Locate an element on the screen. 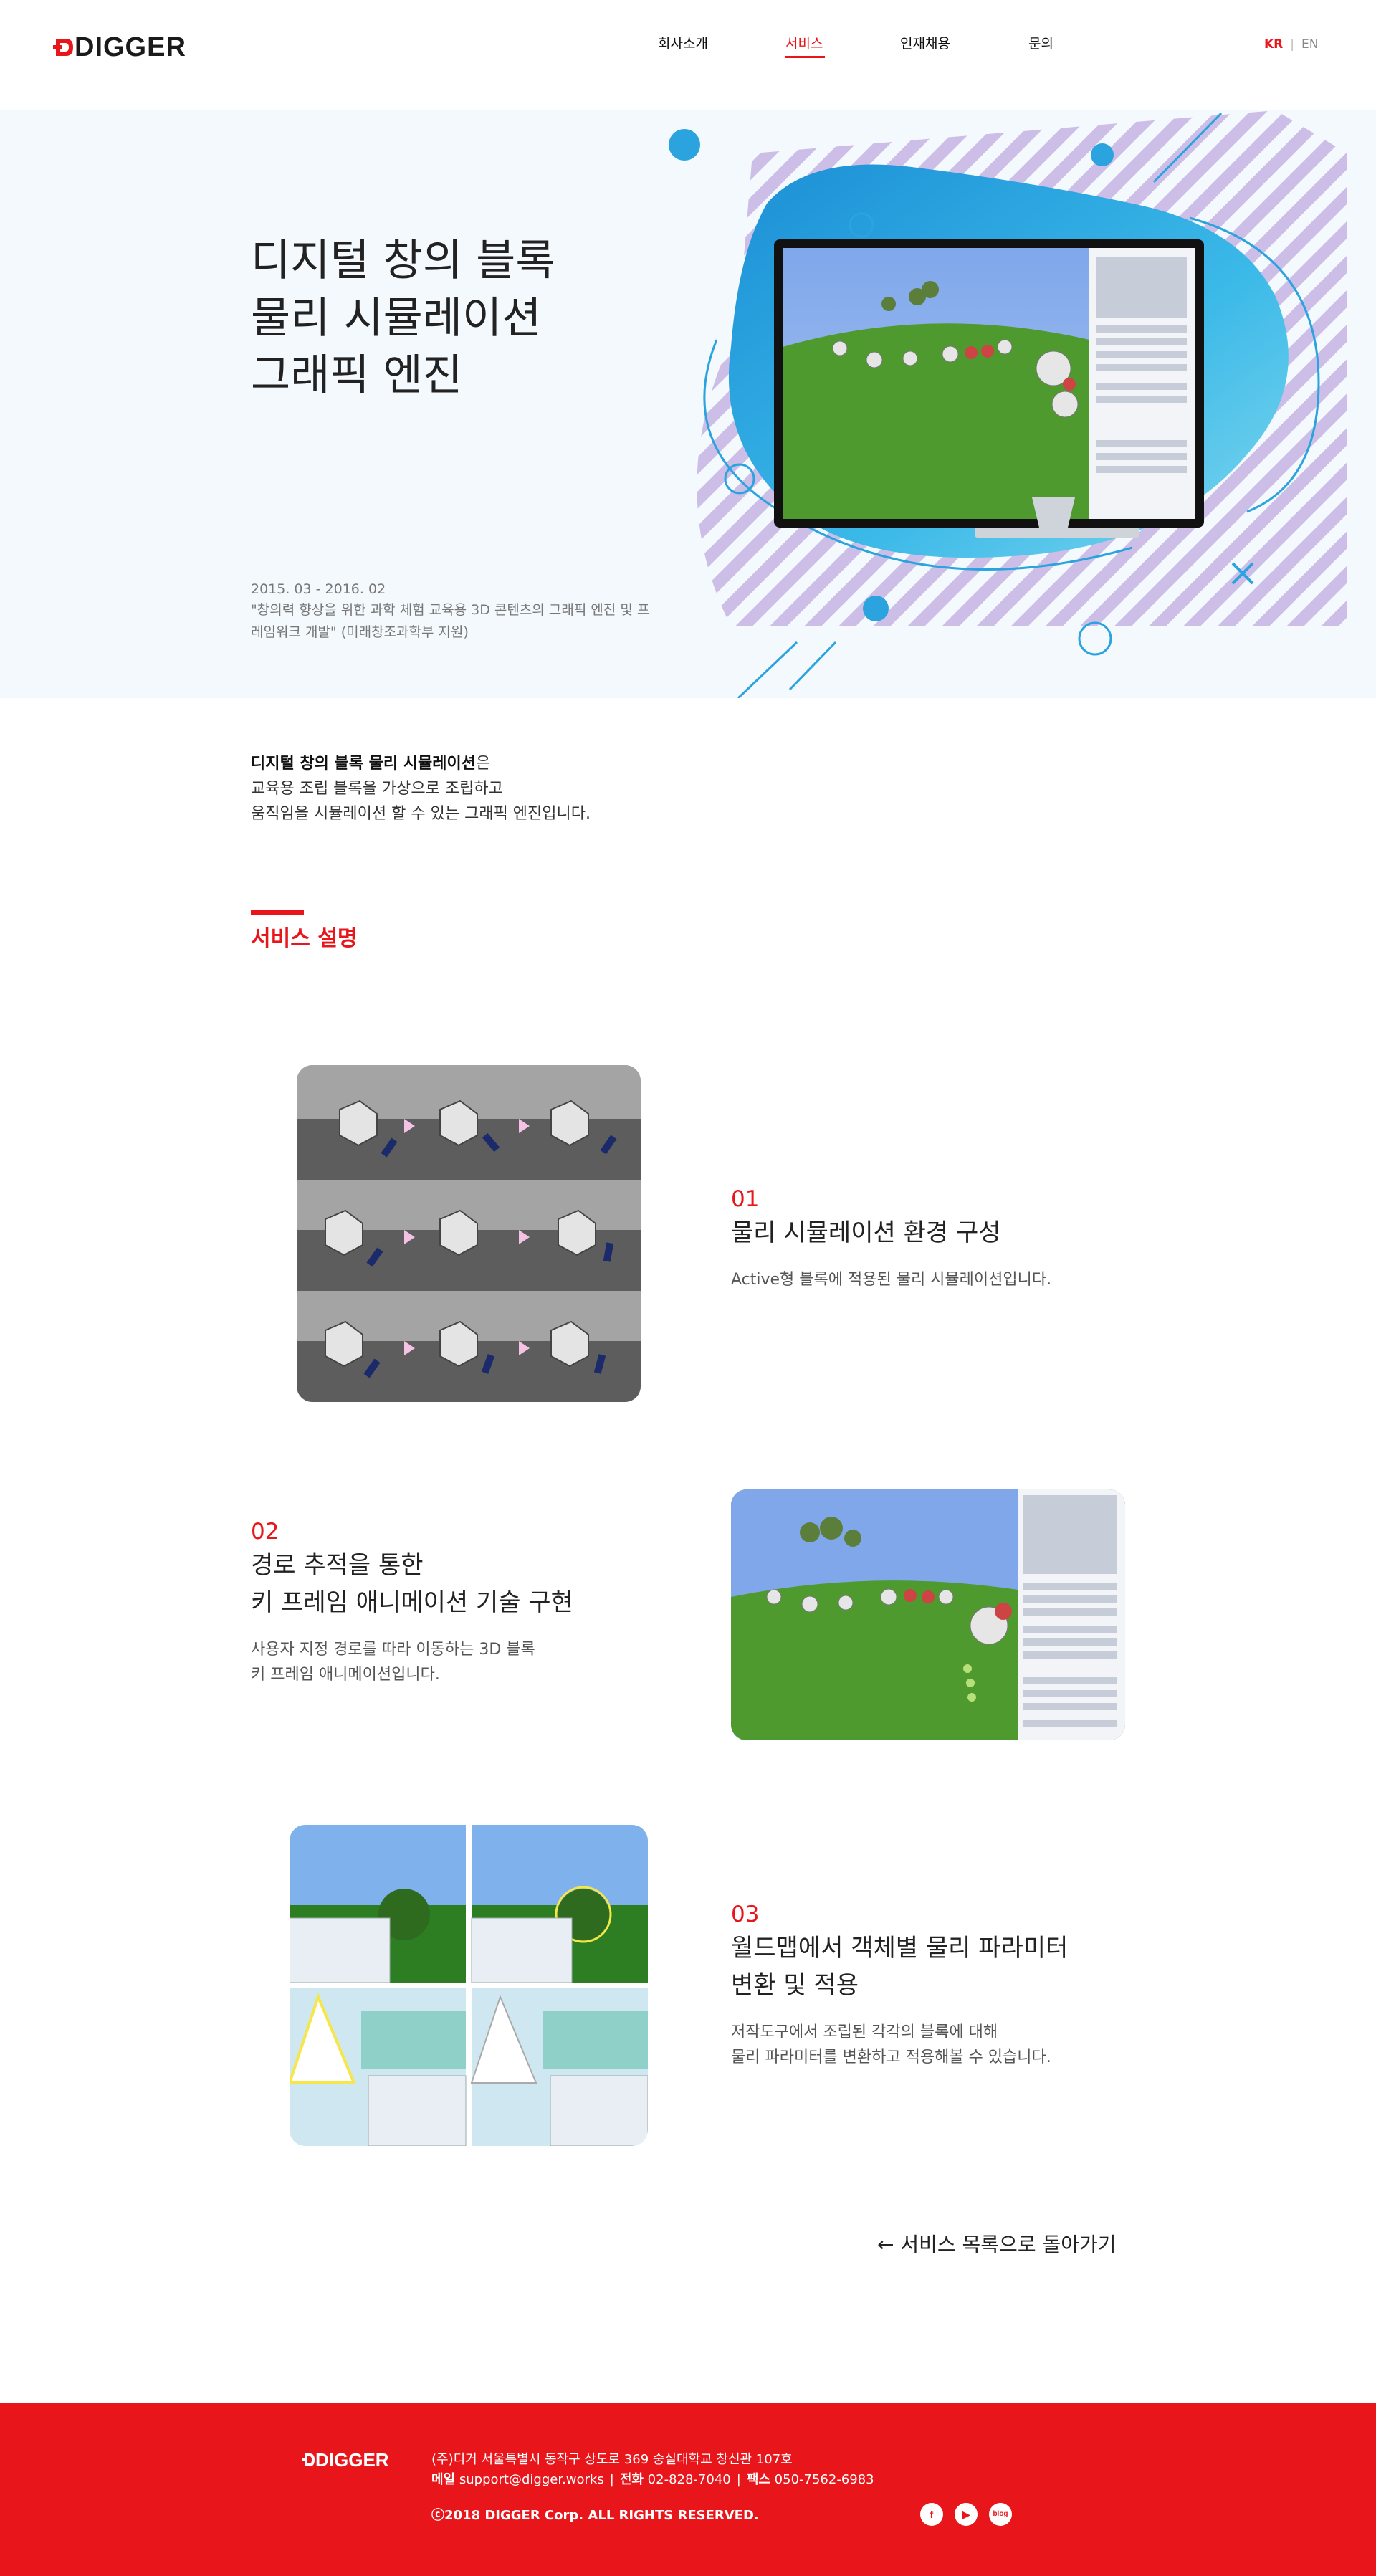 The width and height of the screenshot is (1376, 2576). language-switcher: KR | EN is located at coordinates (1291, 44).